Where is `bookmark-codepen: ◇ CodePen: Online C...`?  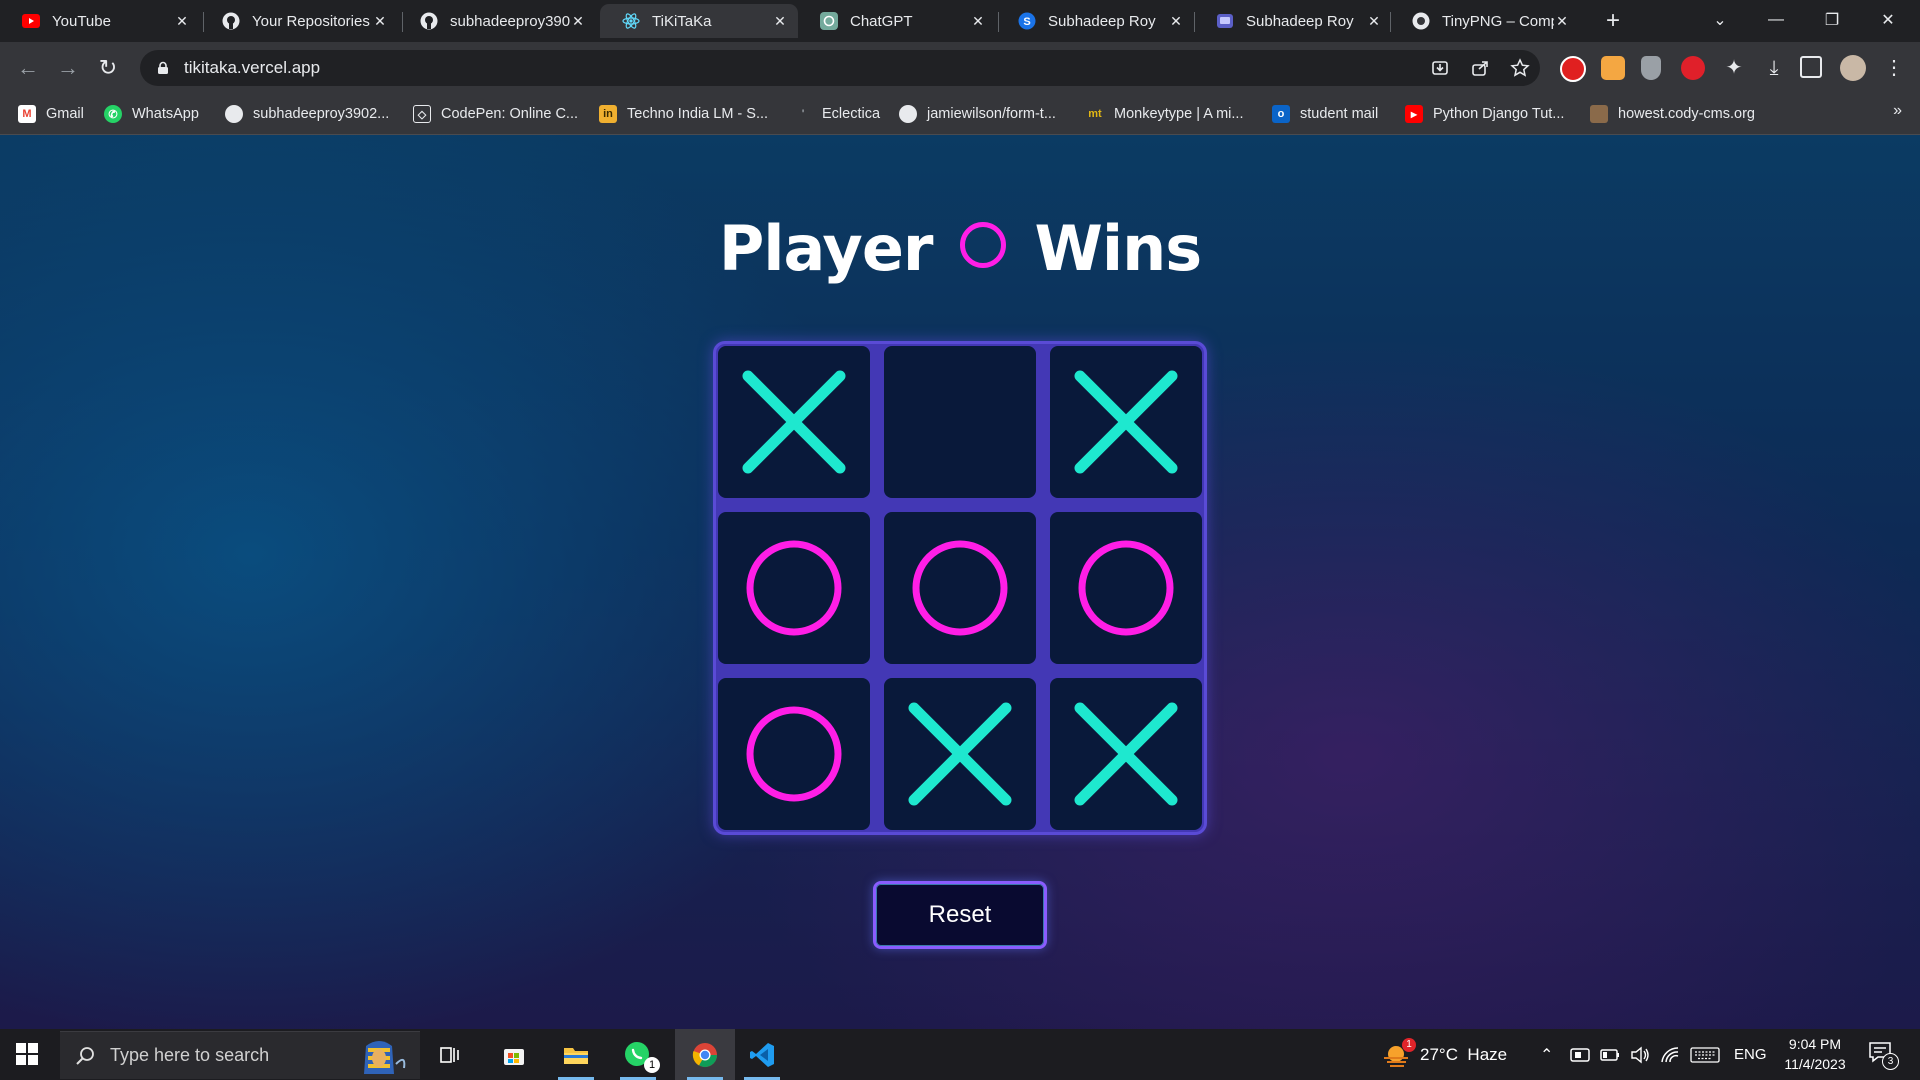 bookmark-codepen: ◇ CodePen: Online C... is located at coordinates (495, 114).